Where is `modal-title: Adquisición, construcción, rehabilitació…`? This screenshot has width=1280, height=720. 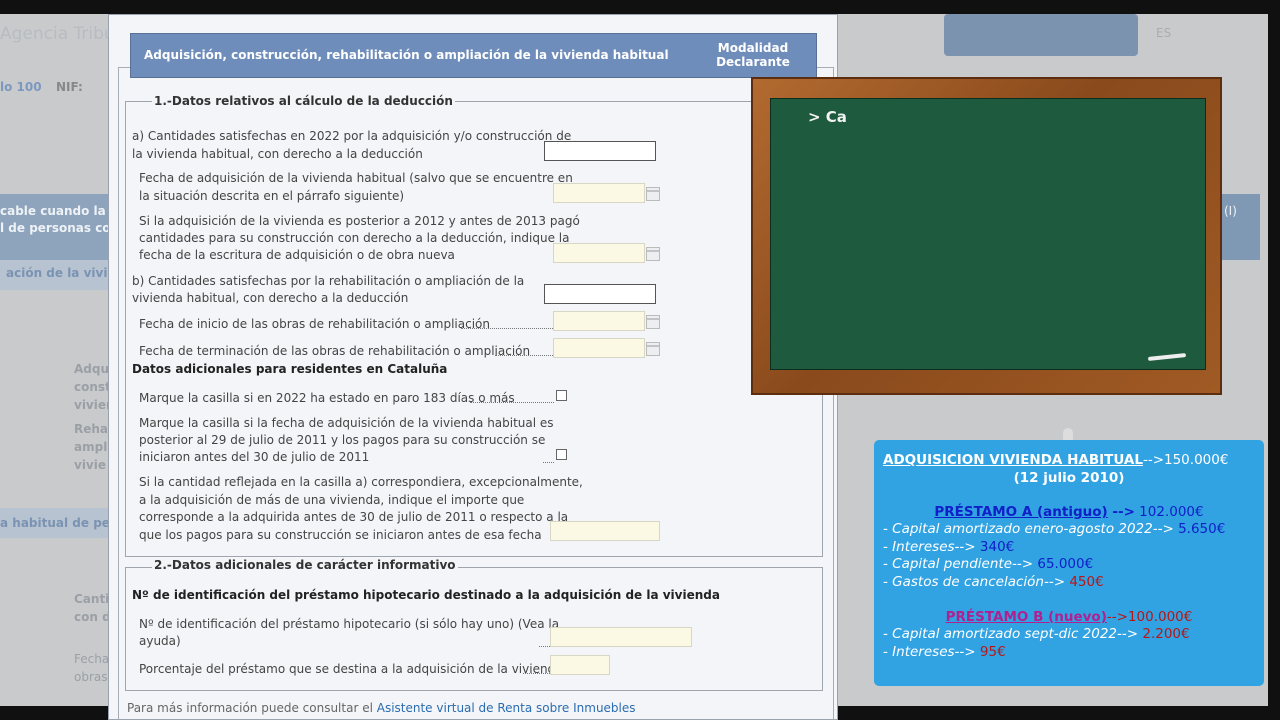 modal-title: Adquisición, construcción, rehabilitació… is located at coordinates (406, 55).